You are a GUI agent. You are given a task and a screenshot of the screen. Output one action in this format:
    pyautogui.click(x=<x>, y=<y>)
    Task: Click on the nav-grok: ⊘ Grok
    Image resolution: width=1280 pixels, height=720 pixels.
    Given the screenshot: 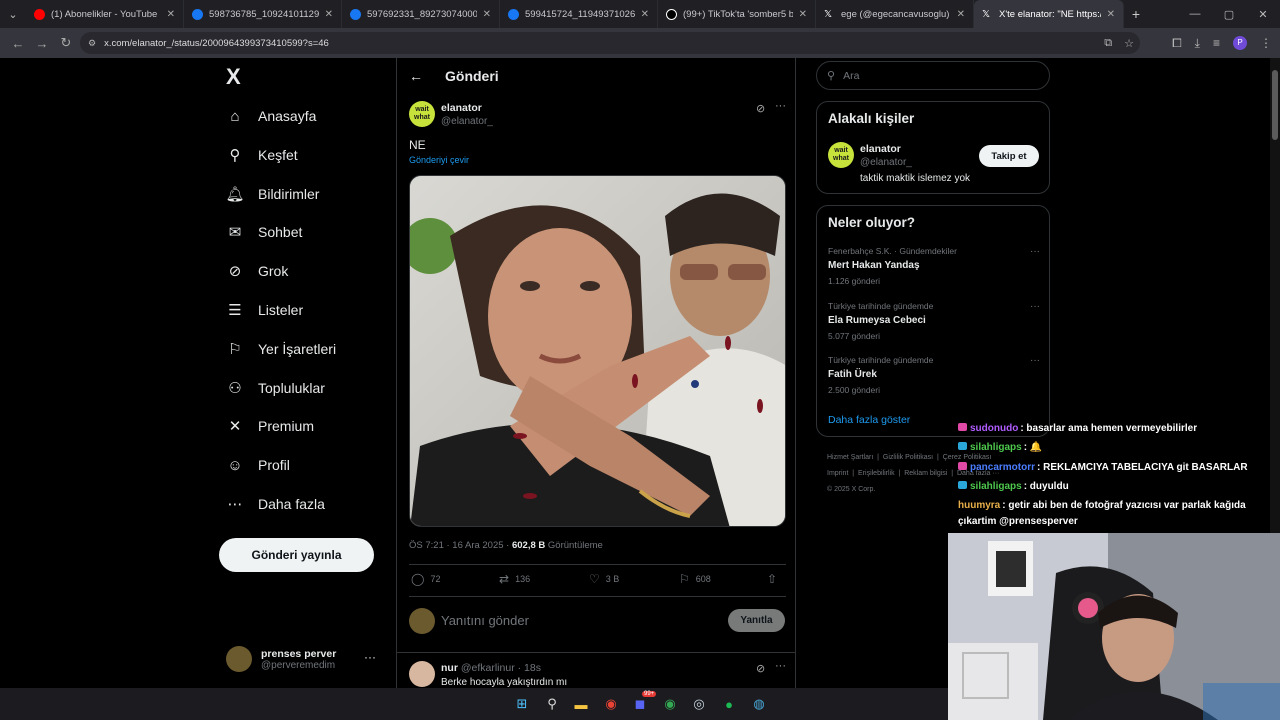 What is the action you would take?
    pyautogui.click(x=257, y=271)
    